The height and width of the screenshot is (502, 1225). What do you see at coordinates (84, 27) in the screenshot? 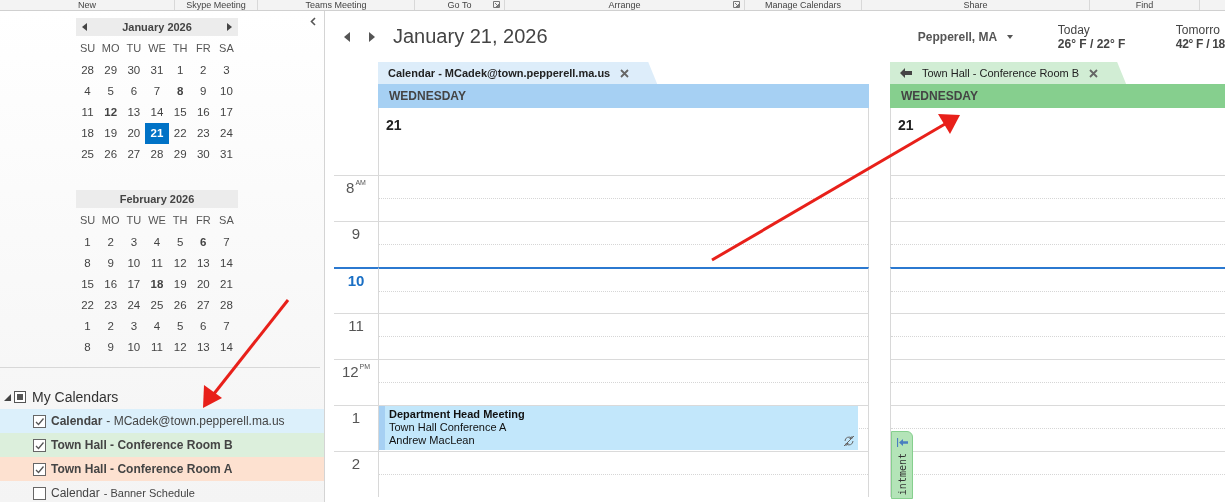
I see `previous-month-icon` at bounding box center [84, 27].